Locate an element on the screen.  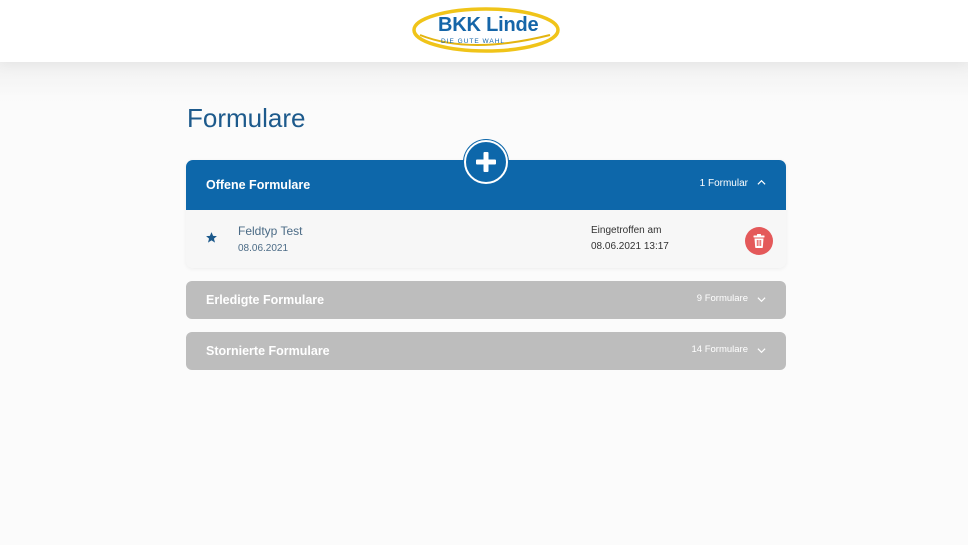
trash-icon is located at coordinates (759, 241).